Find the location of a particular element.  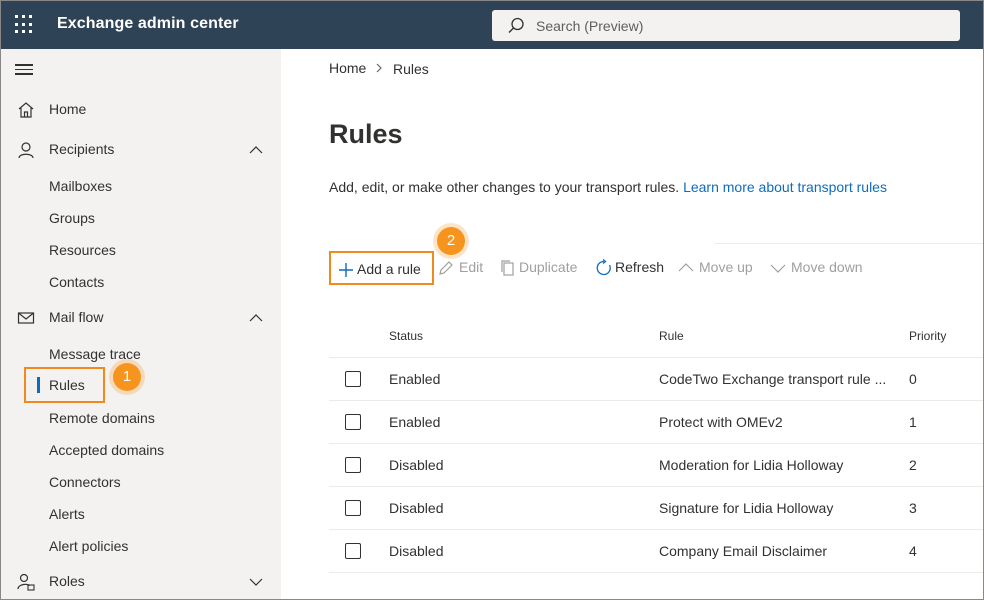

nav-roles-label: Roles is located at coordinates (67, 581).